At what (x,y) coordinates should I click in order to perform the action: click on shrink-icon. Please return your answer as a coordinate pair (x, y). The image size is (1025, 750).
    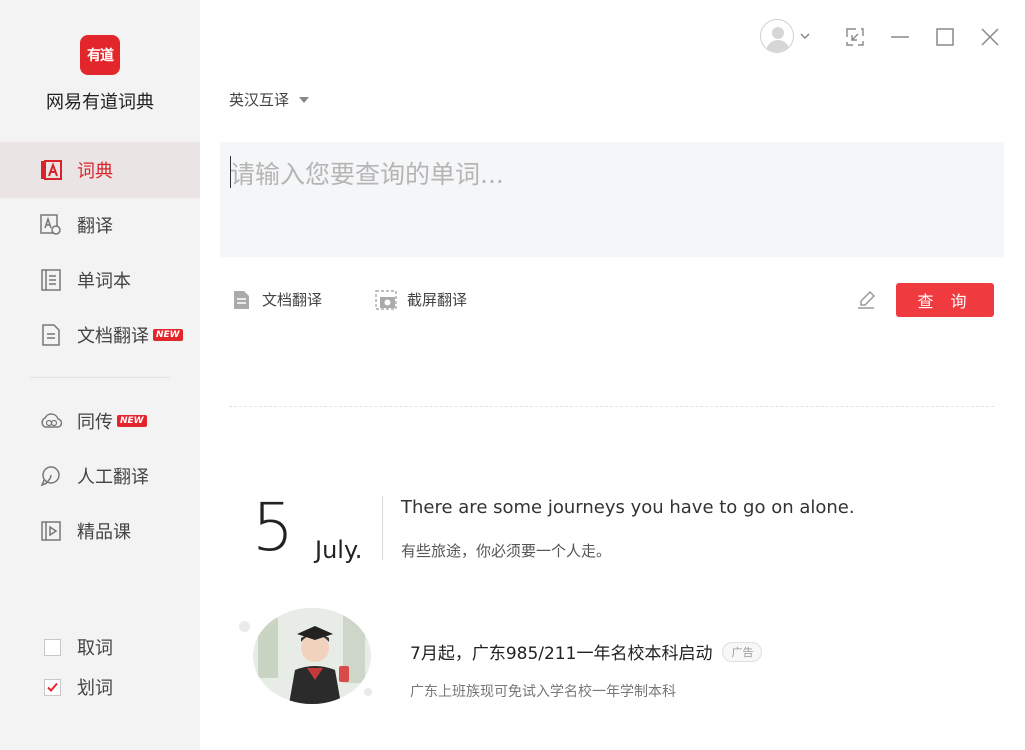
    Looking at the image, I should click on (855, 37).